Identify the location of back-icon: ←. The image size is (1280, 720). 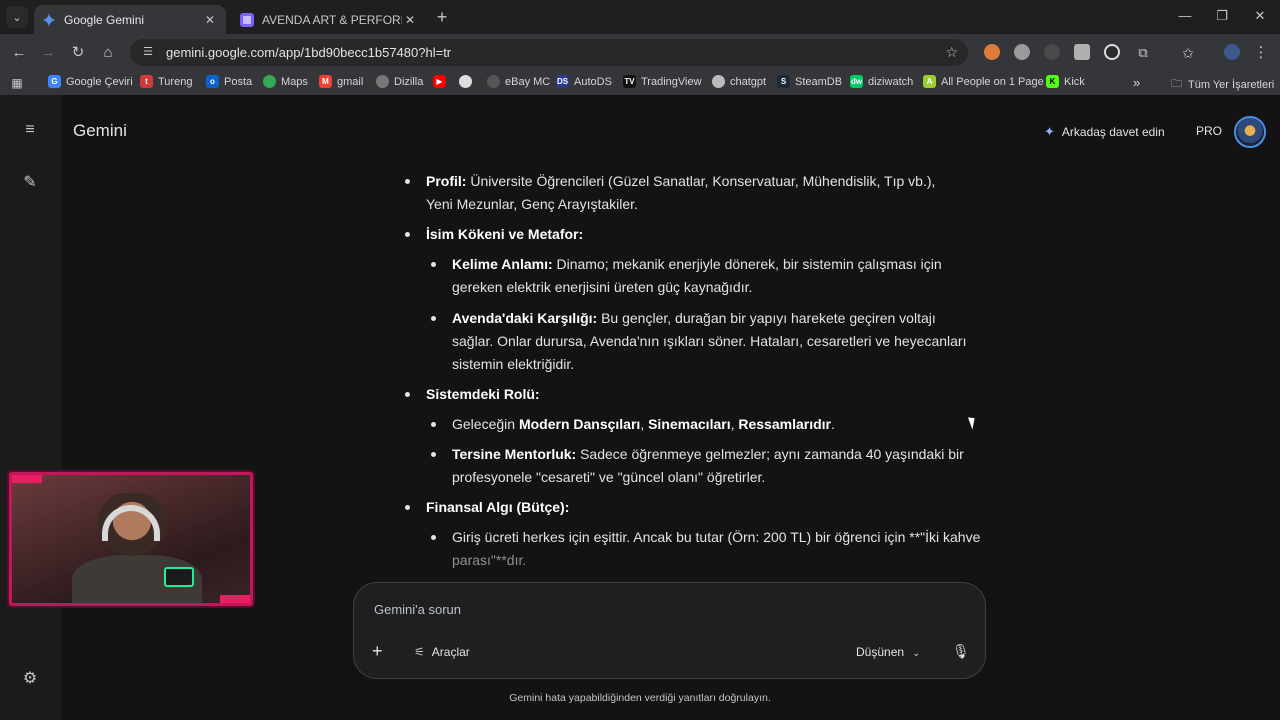
(19, 53).